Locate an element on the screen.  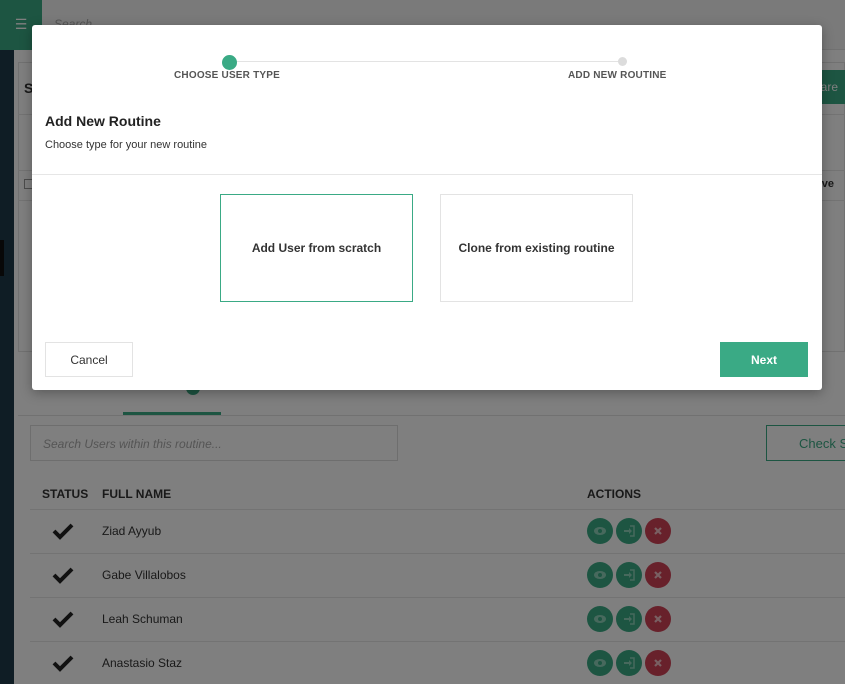
cancel-button: Cancel is located at coordinates (89, 359).